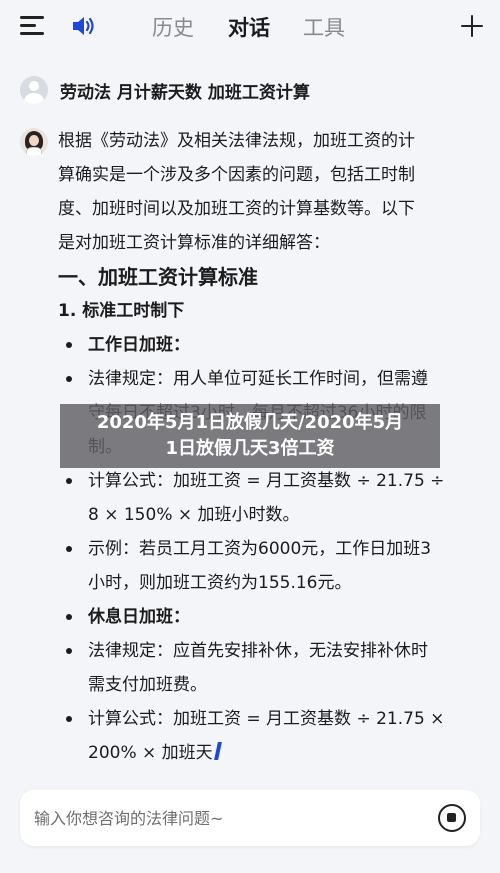 Image resolution: width=500 pixels, height=873 pixels. I want to click on assistant-avatar, so click(34, 142).